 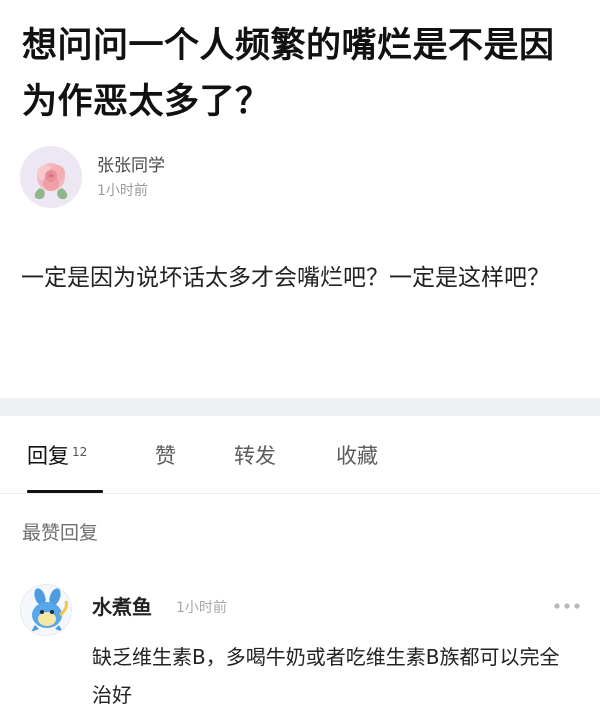 I want to click on tab-replies: 回复 12, so click(x=57, y=456).